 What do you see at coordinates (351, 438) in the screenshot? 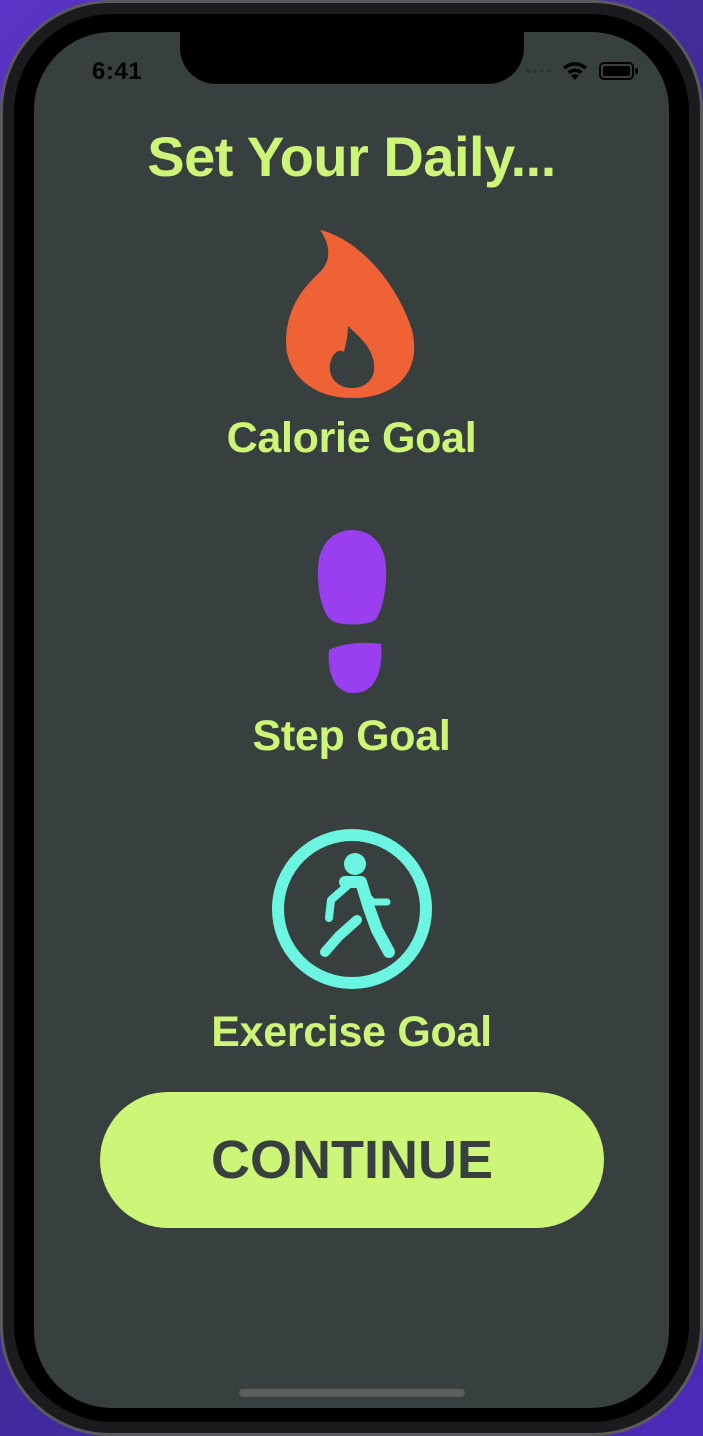
I see `calorie-goal-label: Calorie Goal` at bounding box center [351, 438].